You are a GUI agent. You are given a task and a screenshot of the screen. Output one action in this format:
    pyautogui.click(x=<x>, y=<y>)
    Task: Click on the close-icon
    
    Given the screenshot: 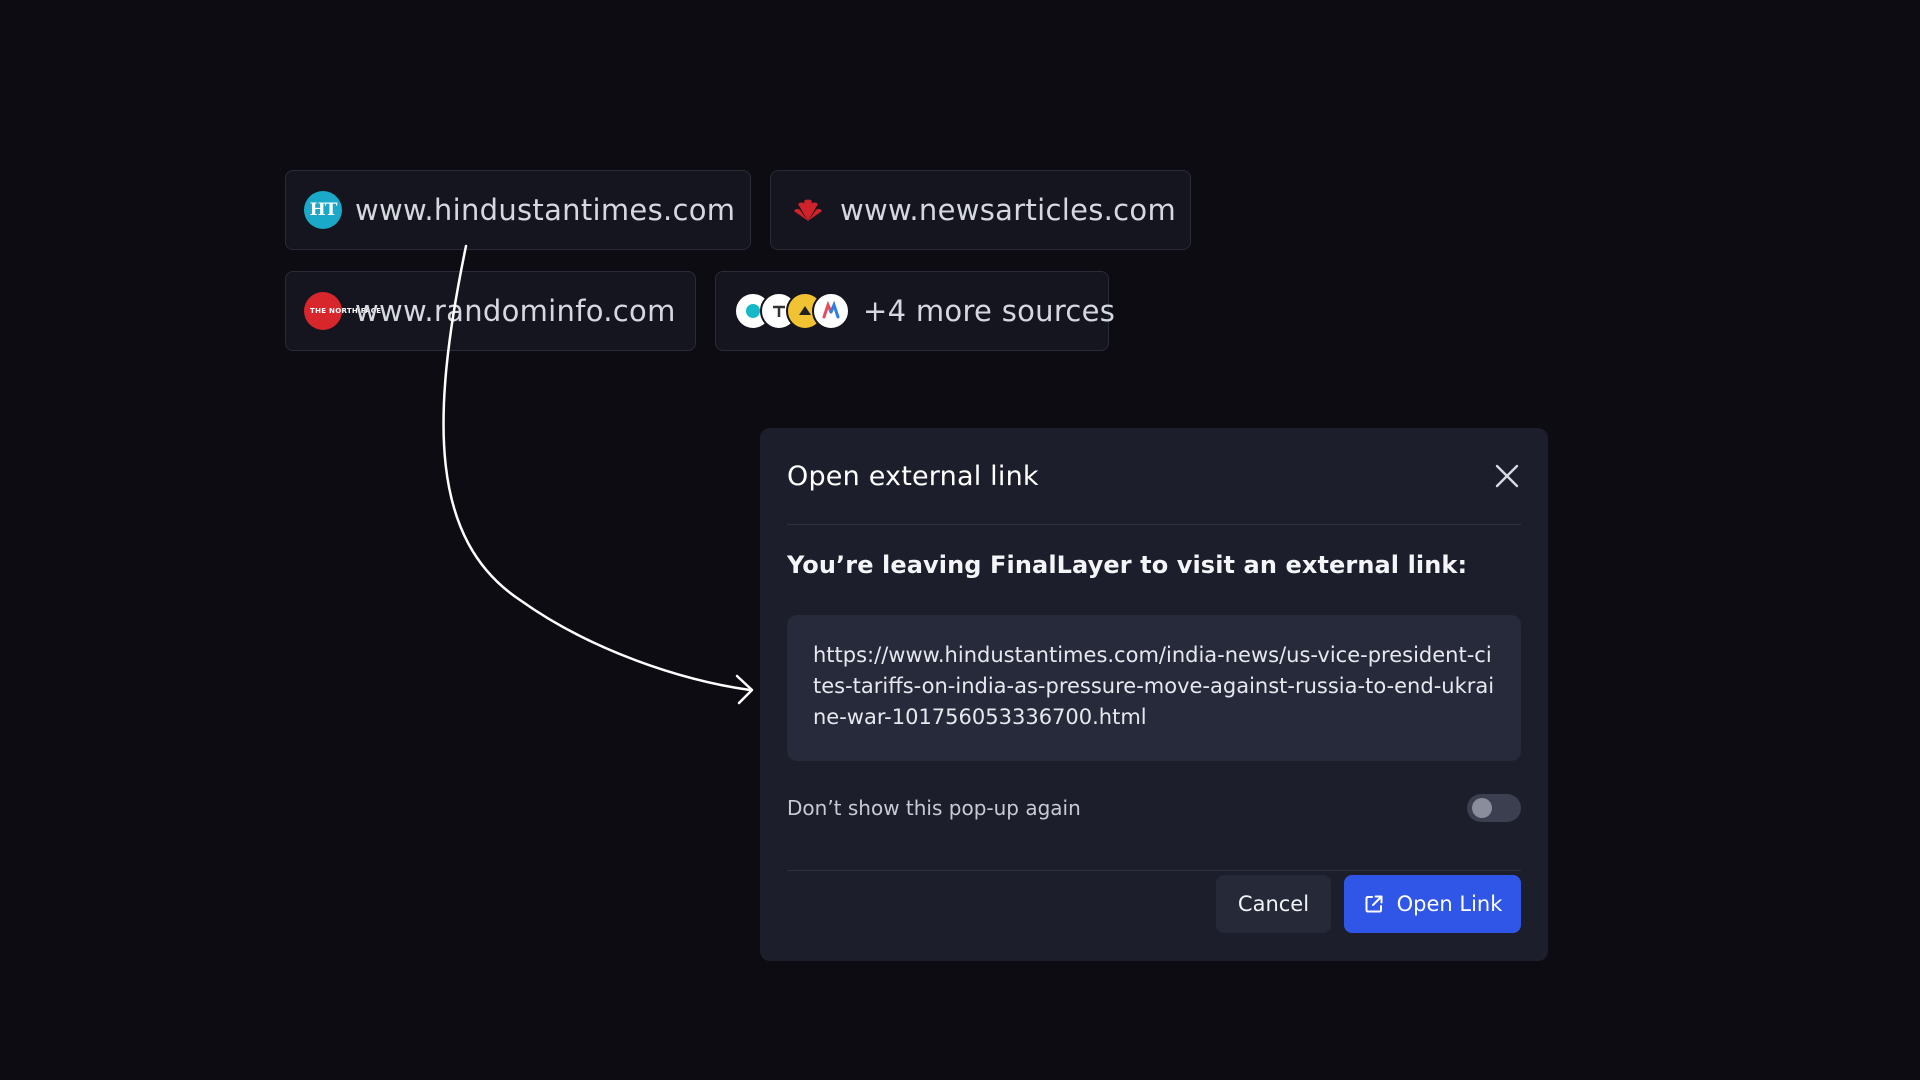 What is the action you would take?
    pyautogui.click(x=1507, y=476)
    